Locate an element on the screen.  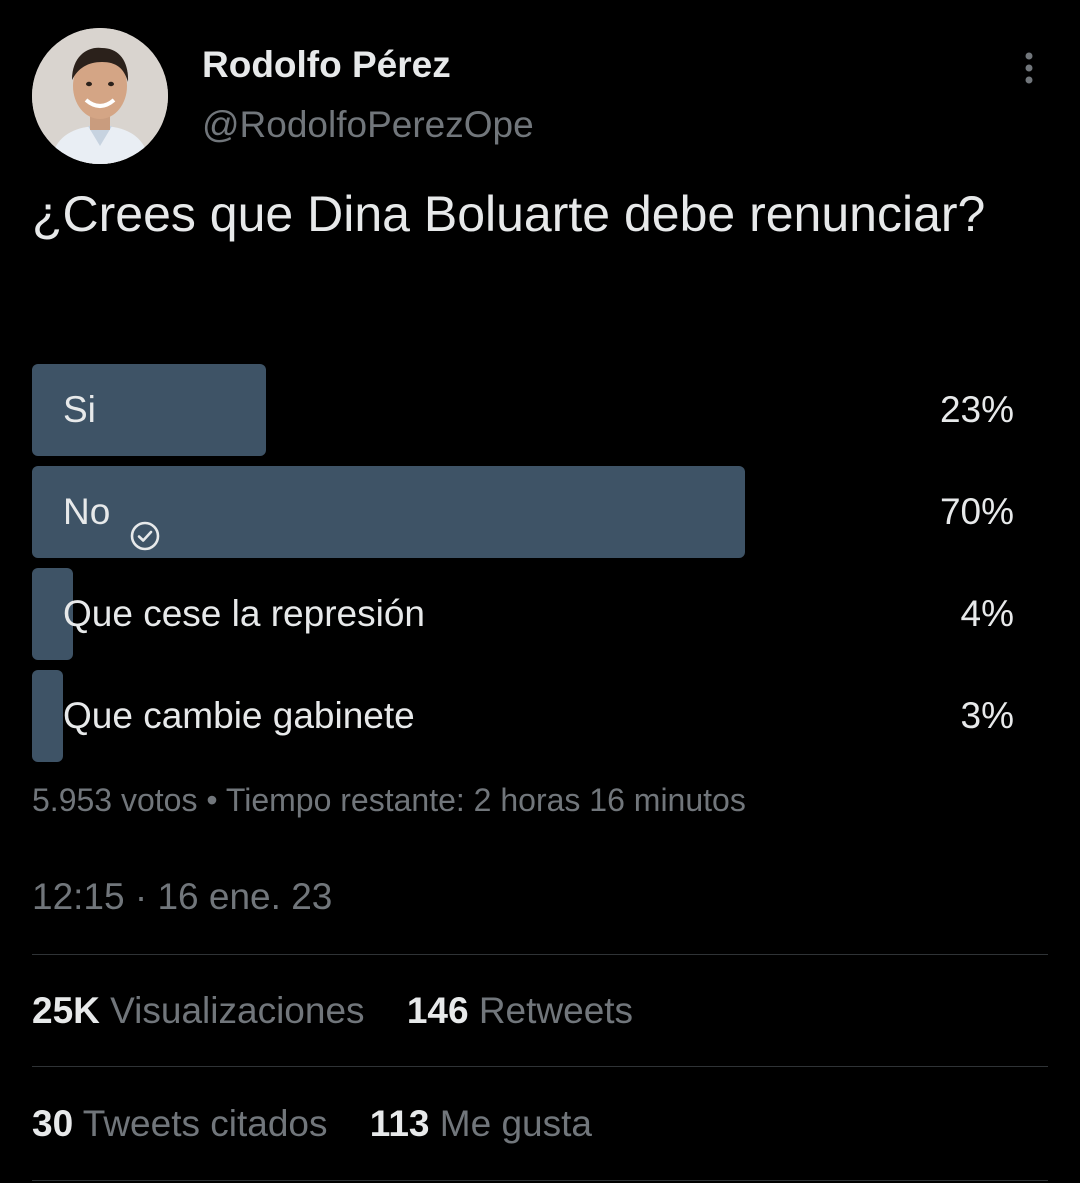
retweets-count: 146 is located at coordinates (437, 1010).